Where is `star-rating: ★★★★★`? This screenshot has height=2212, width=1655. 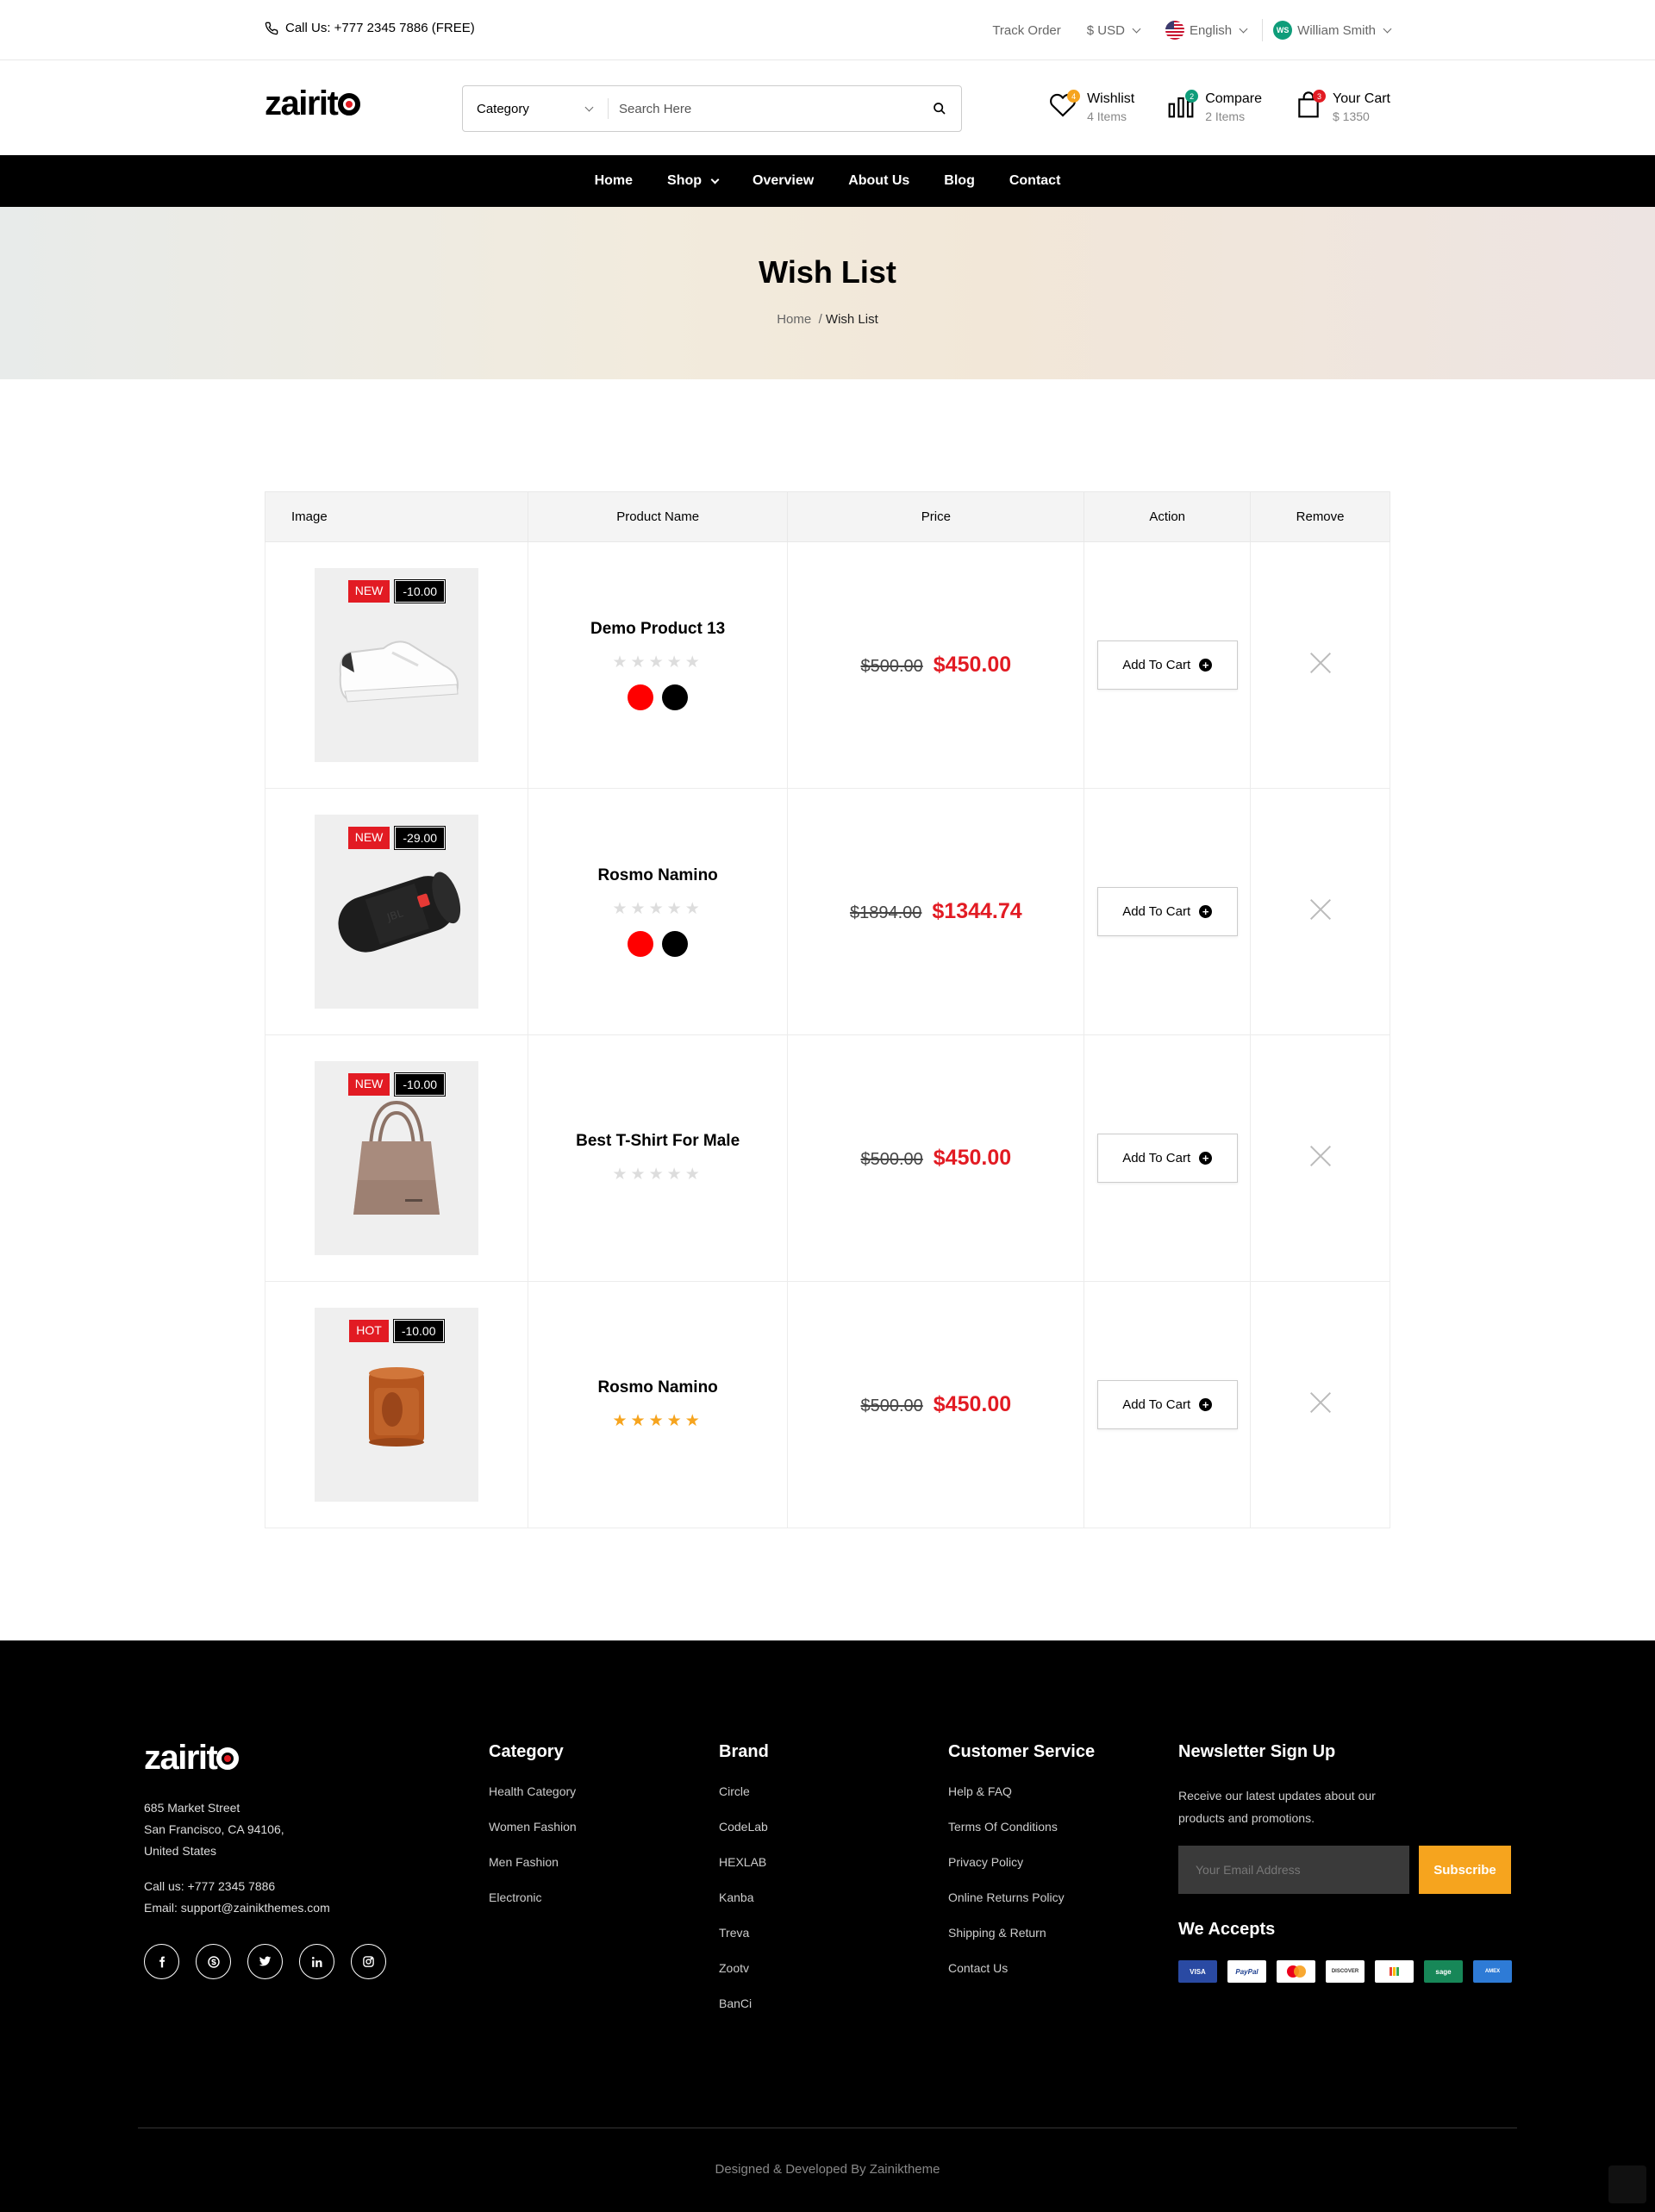
star-rating: ★★★★★ is located at coordinates (658, 909).